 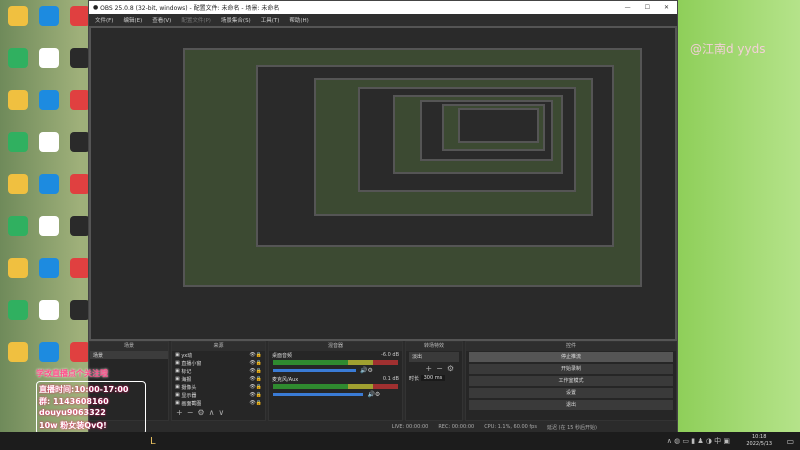 I want to click on source-label: 直播小窗, so click(x=191, y=363).